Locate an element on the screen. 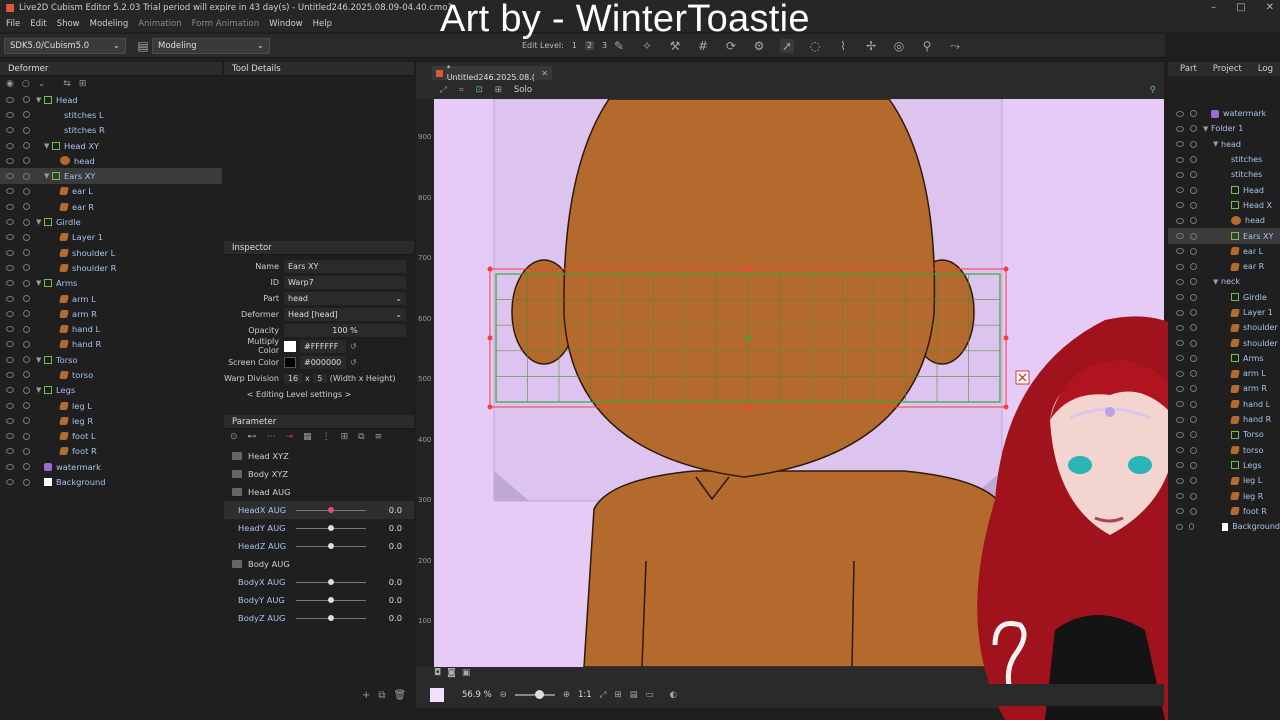 The width and height of the screenshot is (1280, 720). close-tab-icon: ✕ is located at coordinates (544, 73).